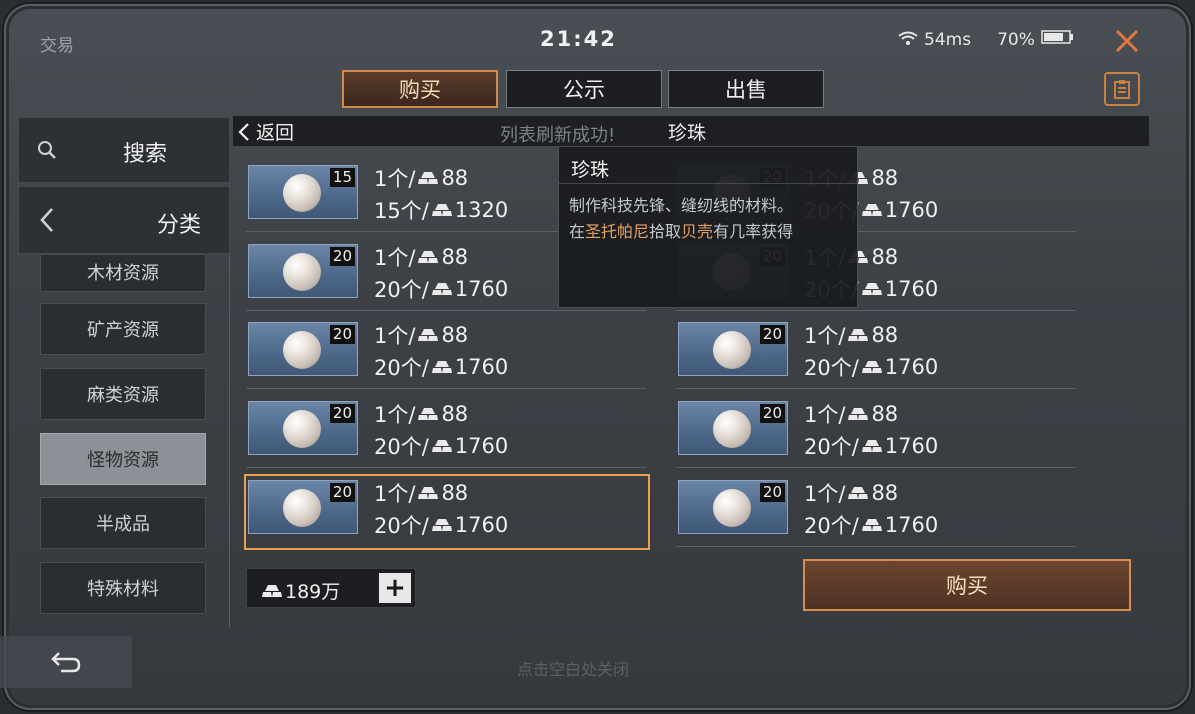 This screenshot has height=714, width=1195. I want to click on sidebar-item-hemp: 麻类资源, so click(123, 394).